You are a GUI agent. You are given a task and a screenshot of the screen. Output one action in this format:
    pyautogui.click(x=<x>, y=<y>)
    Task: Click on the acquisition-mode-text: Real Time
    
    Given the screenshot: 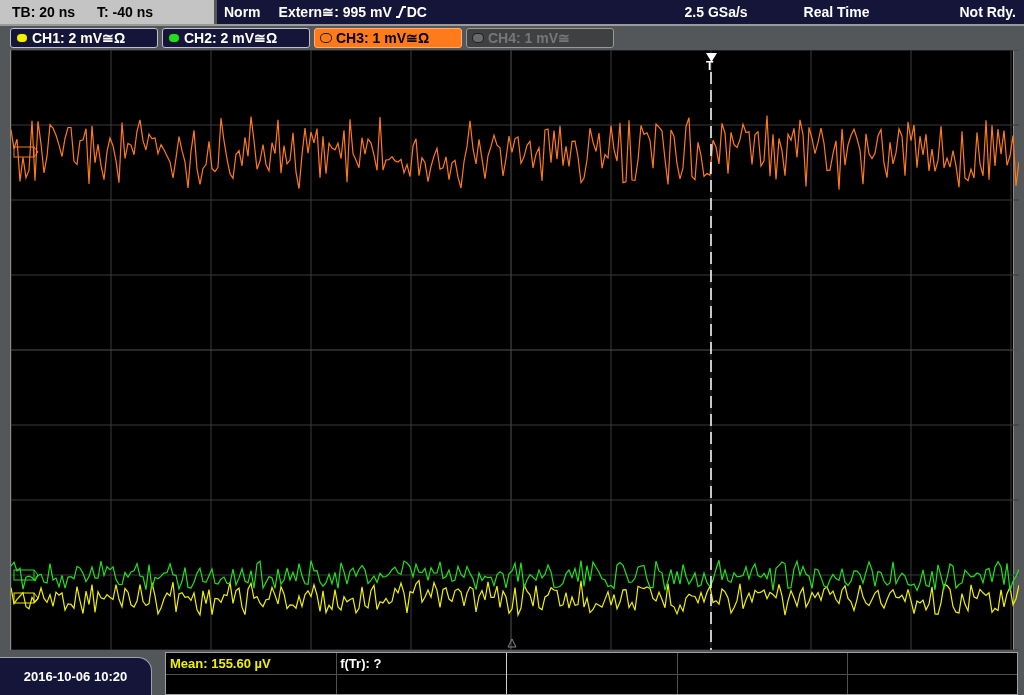 What is the action you would take?
    pyautogui.click(x=836, y=12)
    